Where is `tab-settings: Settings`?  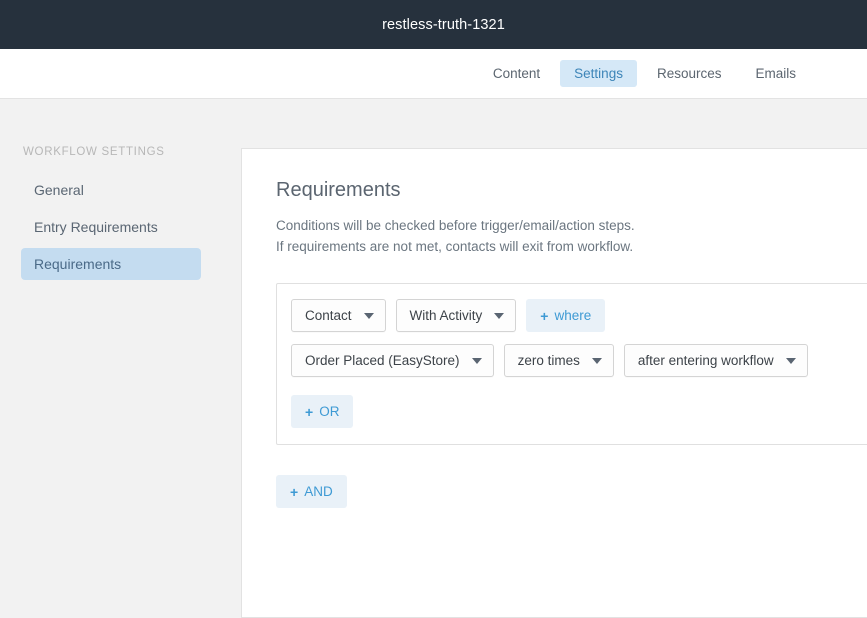 tab-settings: Settings is located at coordinates (598, 73).